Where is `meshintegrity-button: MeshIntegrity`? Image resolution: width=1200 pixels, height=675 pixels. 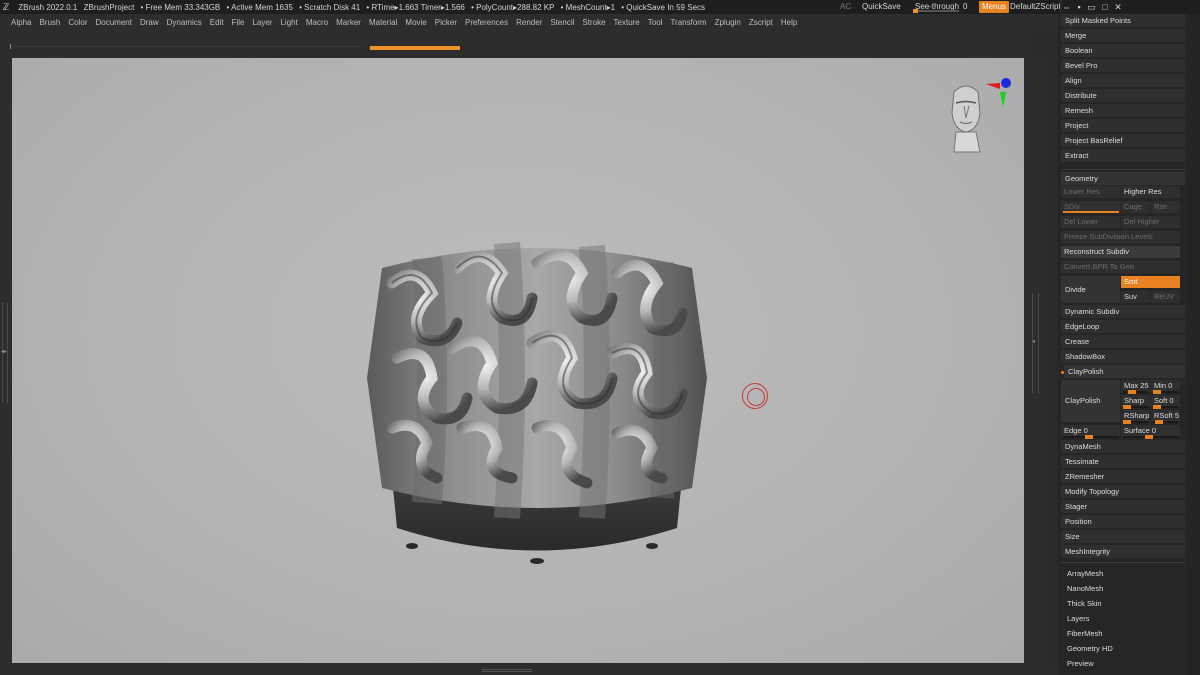 meshintegrity-button: MeshIntegrity is located at coordinates (1123, 552).